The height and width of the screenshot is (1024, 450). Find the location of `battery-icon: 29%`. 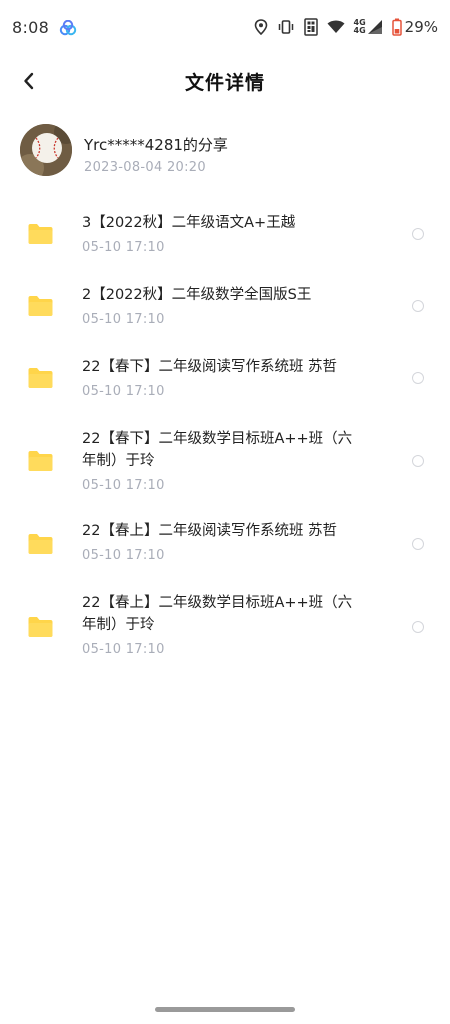

battery-icon: 29% is located at coordinates (414, 27).